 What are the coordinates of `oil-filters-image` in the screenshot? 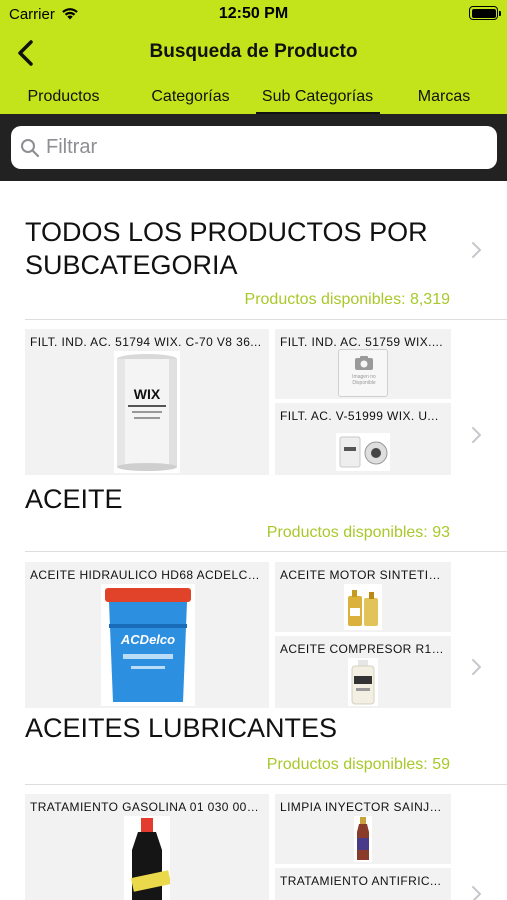 It's located at (363, 452).